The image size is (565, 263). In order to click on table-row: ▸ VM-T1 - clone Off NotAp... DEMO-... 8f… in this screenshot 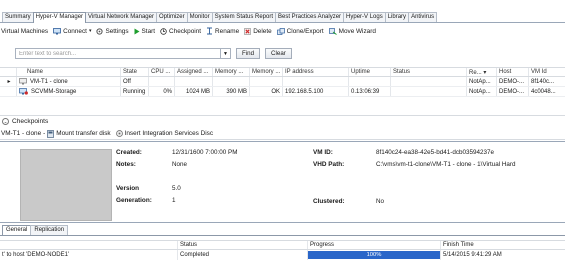, I will do `click(282, 82)`.